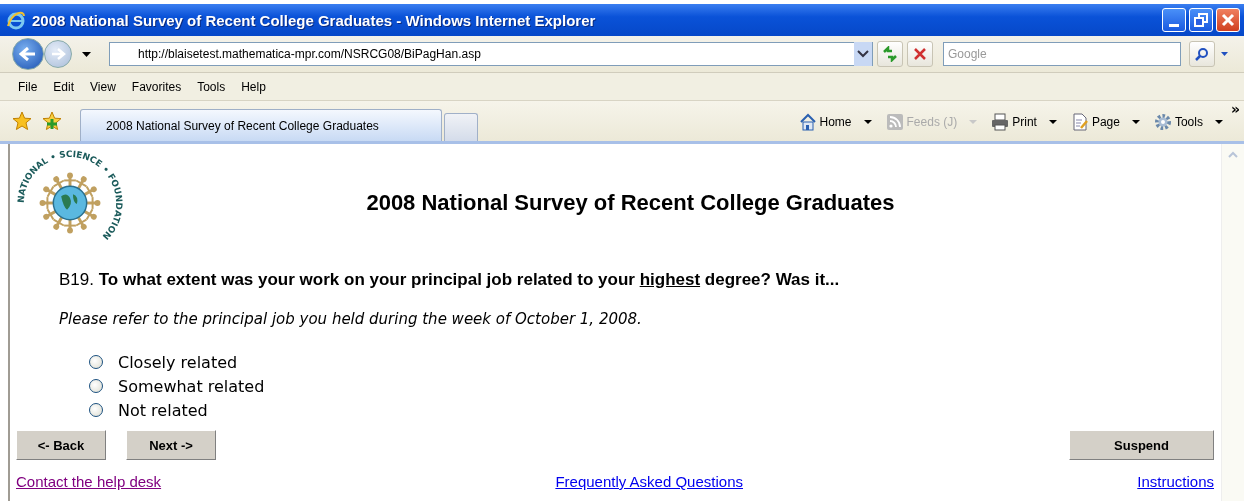 The image size is (1244, 503). Describe the element at coordinates (807, 122) in the screenshot. I see `house-icon` at that location.